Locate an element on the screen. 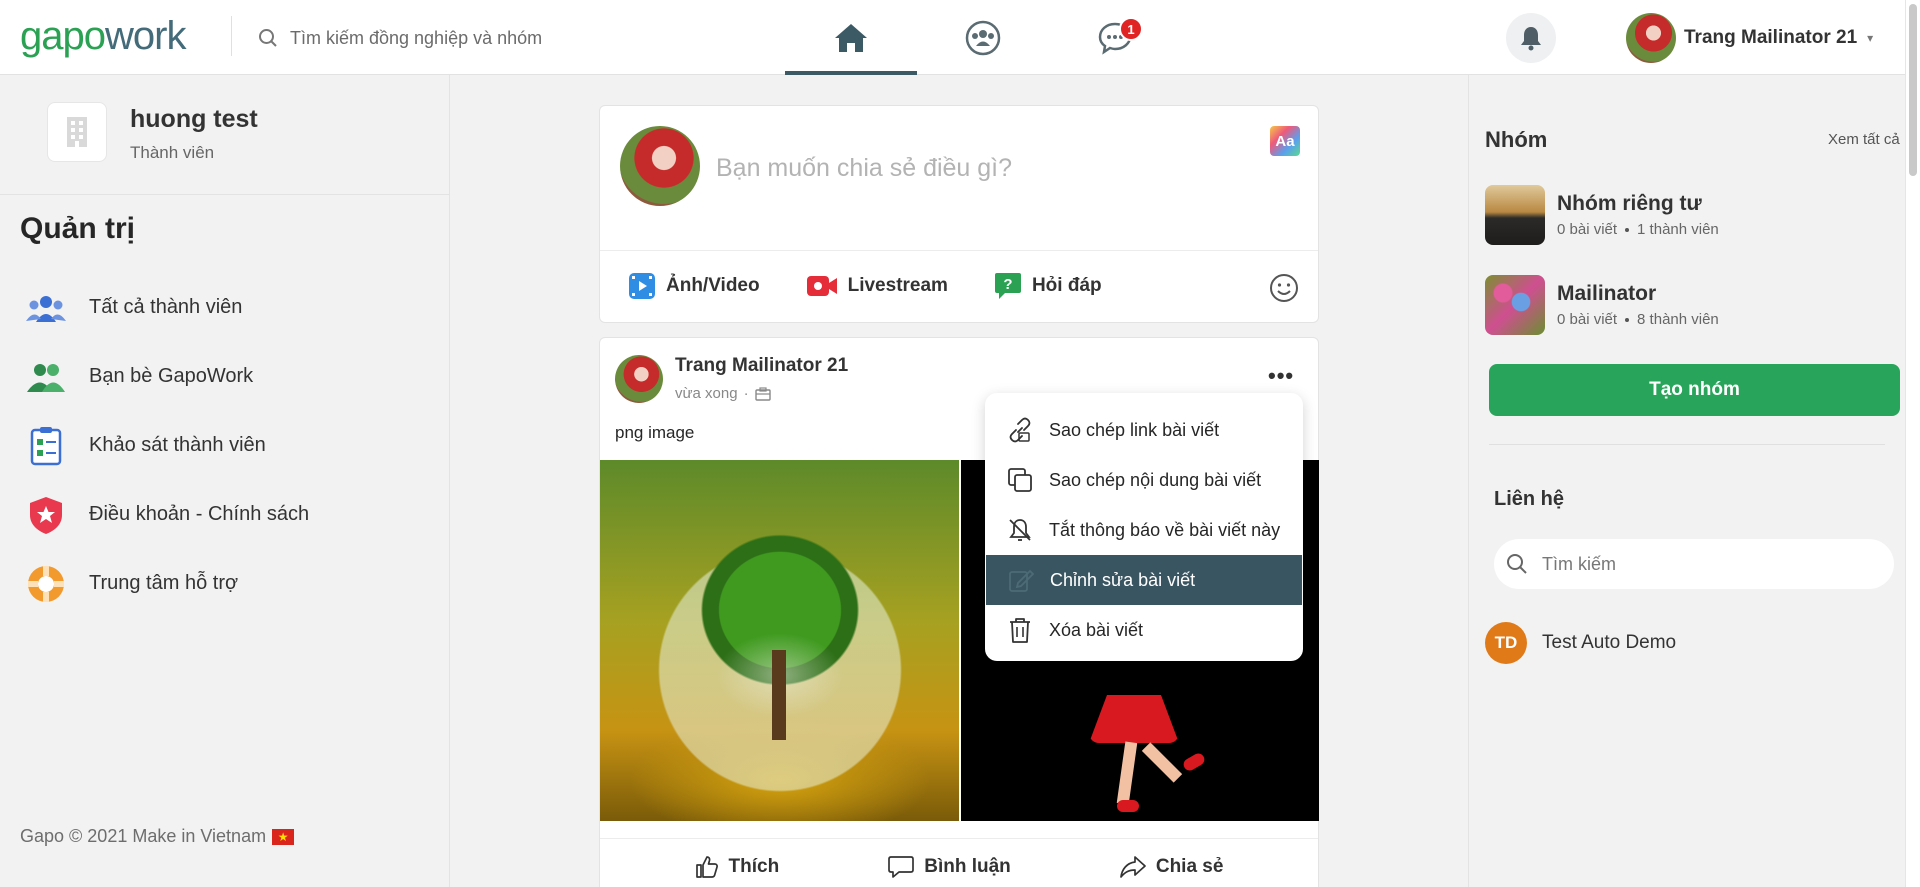  share-icon is located at coordinates (1132, 867).